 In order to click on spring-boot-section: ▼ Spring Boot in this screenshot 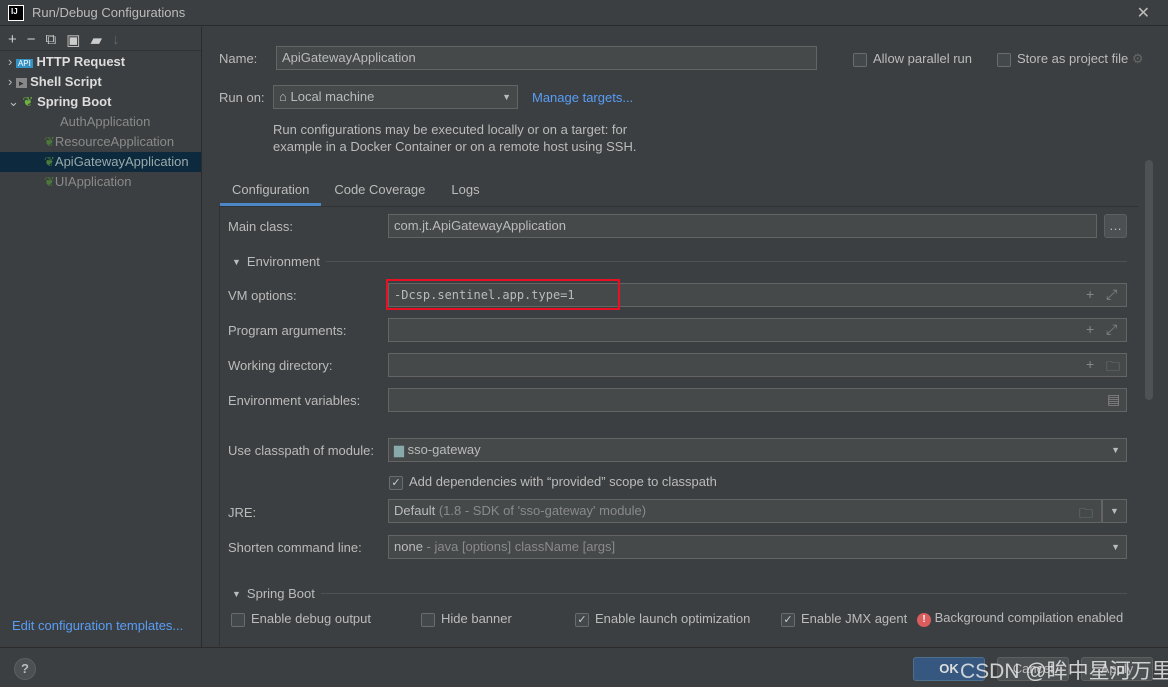, I will do `click(679, 593)`.